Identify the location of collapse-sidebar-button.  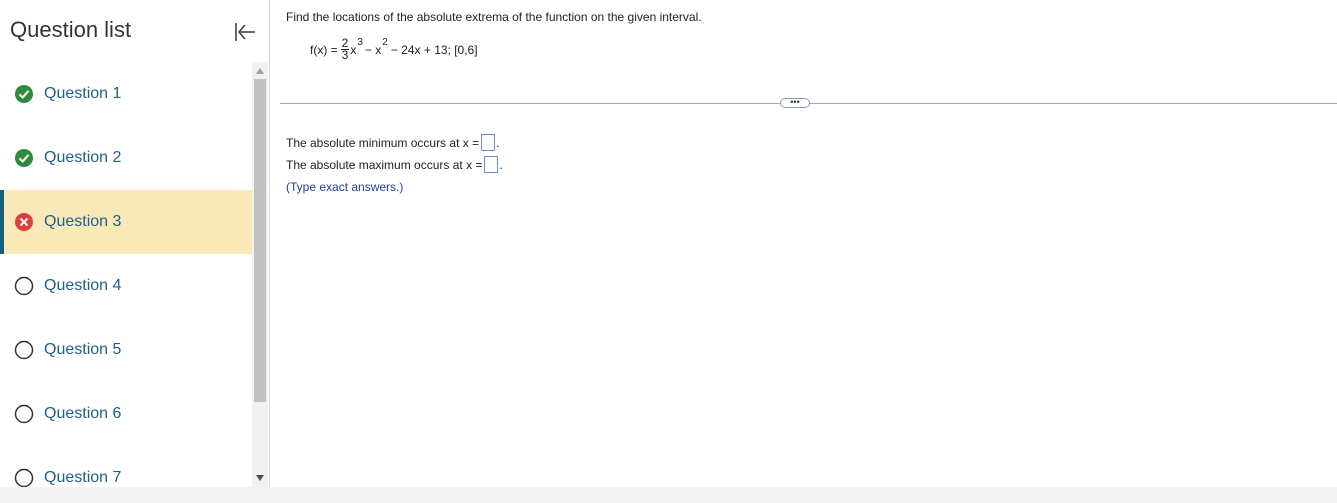
(245, 32).